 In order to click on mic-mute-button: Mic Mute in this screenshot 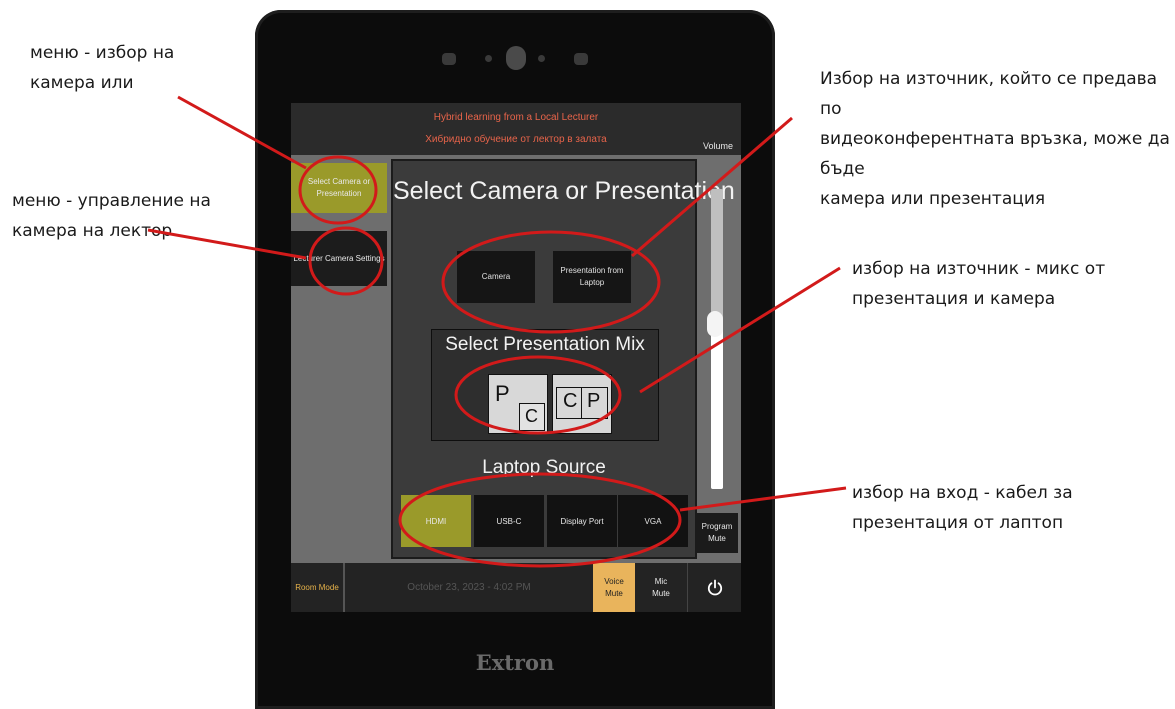, I will do `click(661, 587)`.